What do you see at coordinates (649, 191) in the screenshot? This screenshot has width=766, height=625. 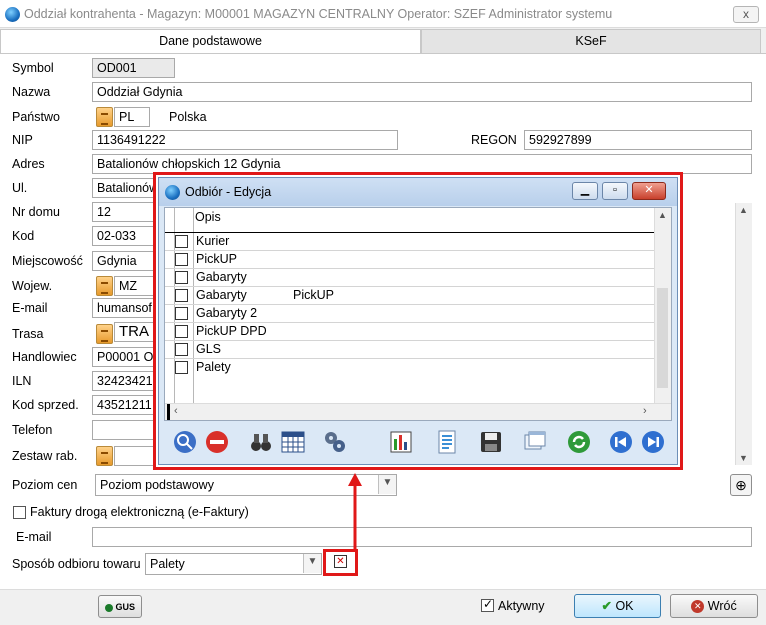 I see `dialog-close-icon: ✕` at bounding box center [649, 191].